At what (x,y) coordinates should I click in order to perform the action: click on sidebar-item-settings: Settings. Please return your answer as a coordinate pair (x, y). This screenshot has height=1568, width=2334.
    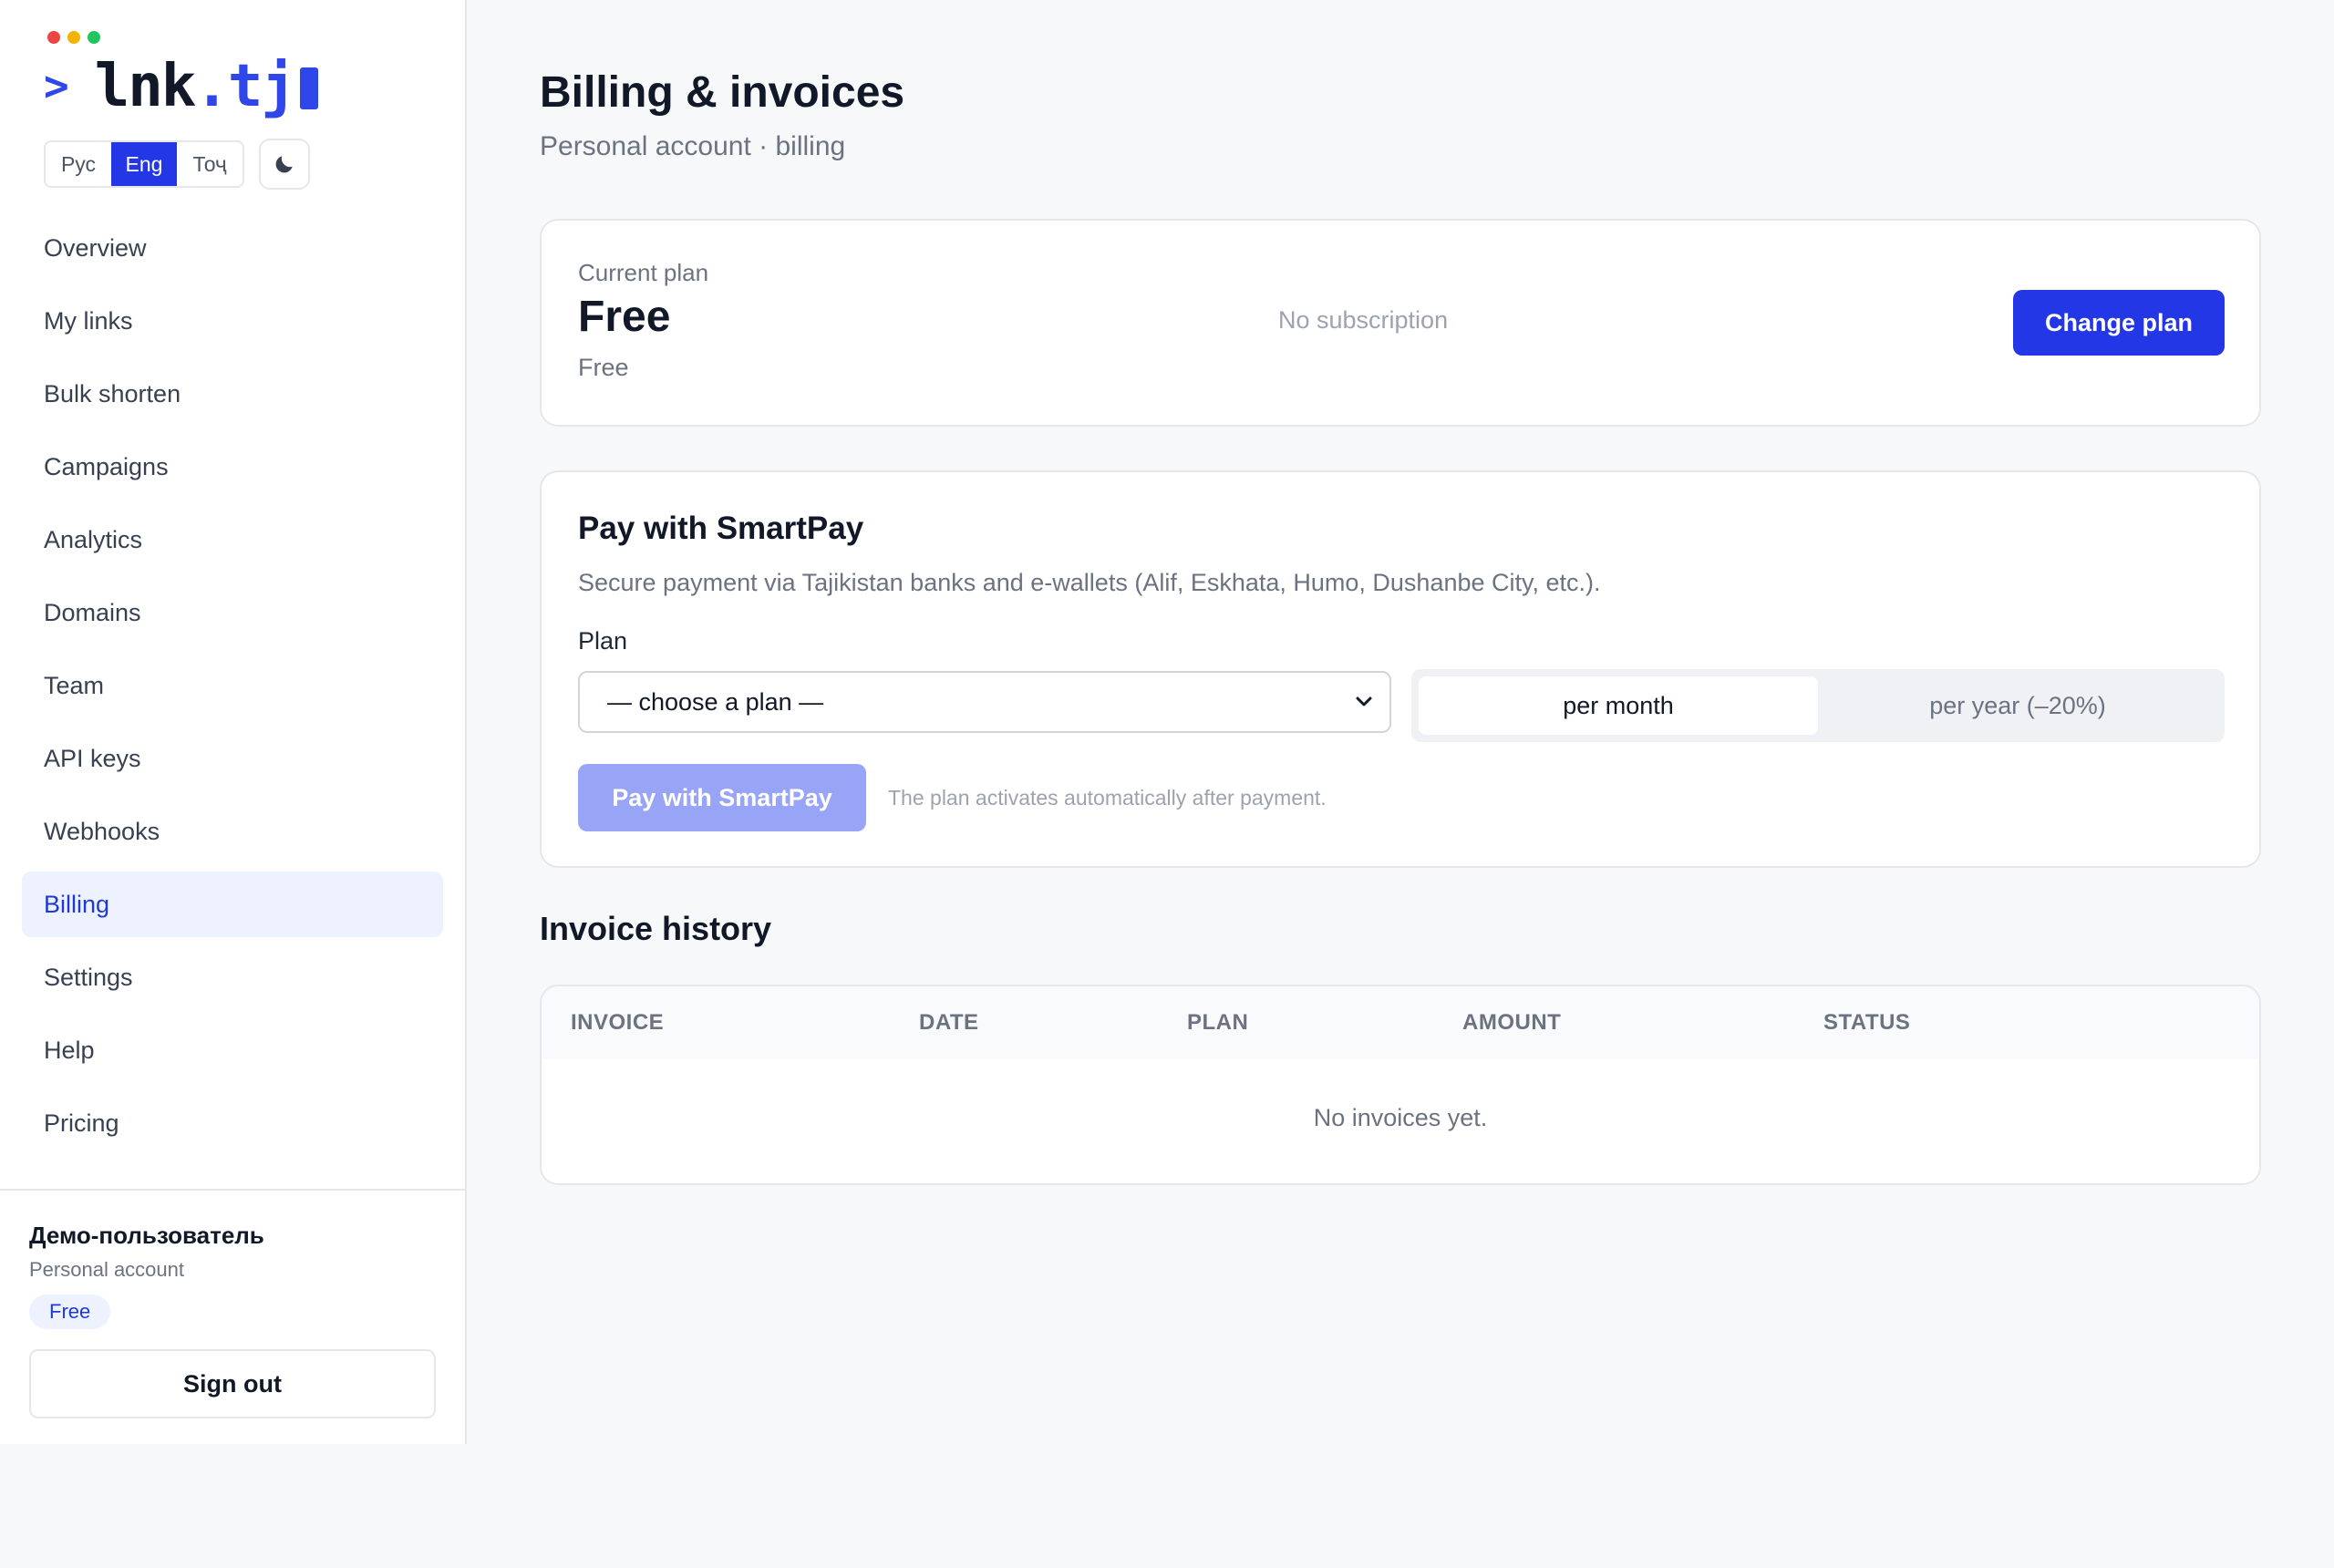
    Looking at the image, I should click on (232, 977).